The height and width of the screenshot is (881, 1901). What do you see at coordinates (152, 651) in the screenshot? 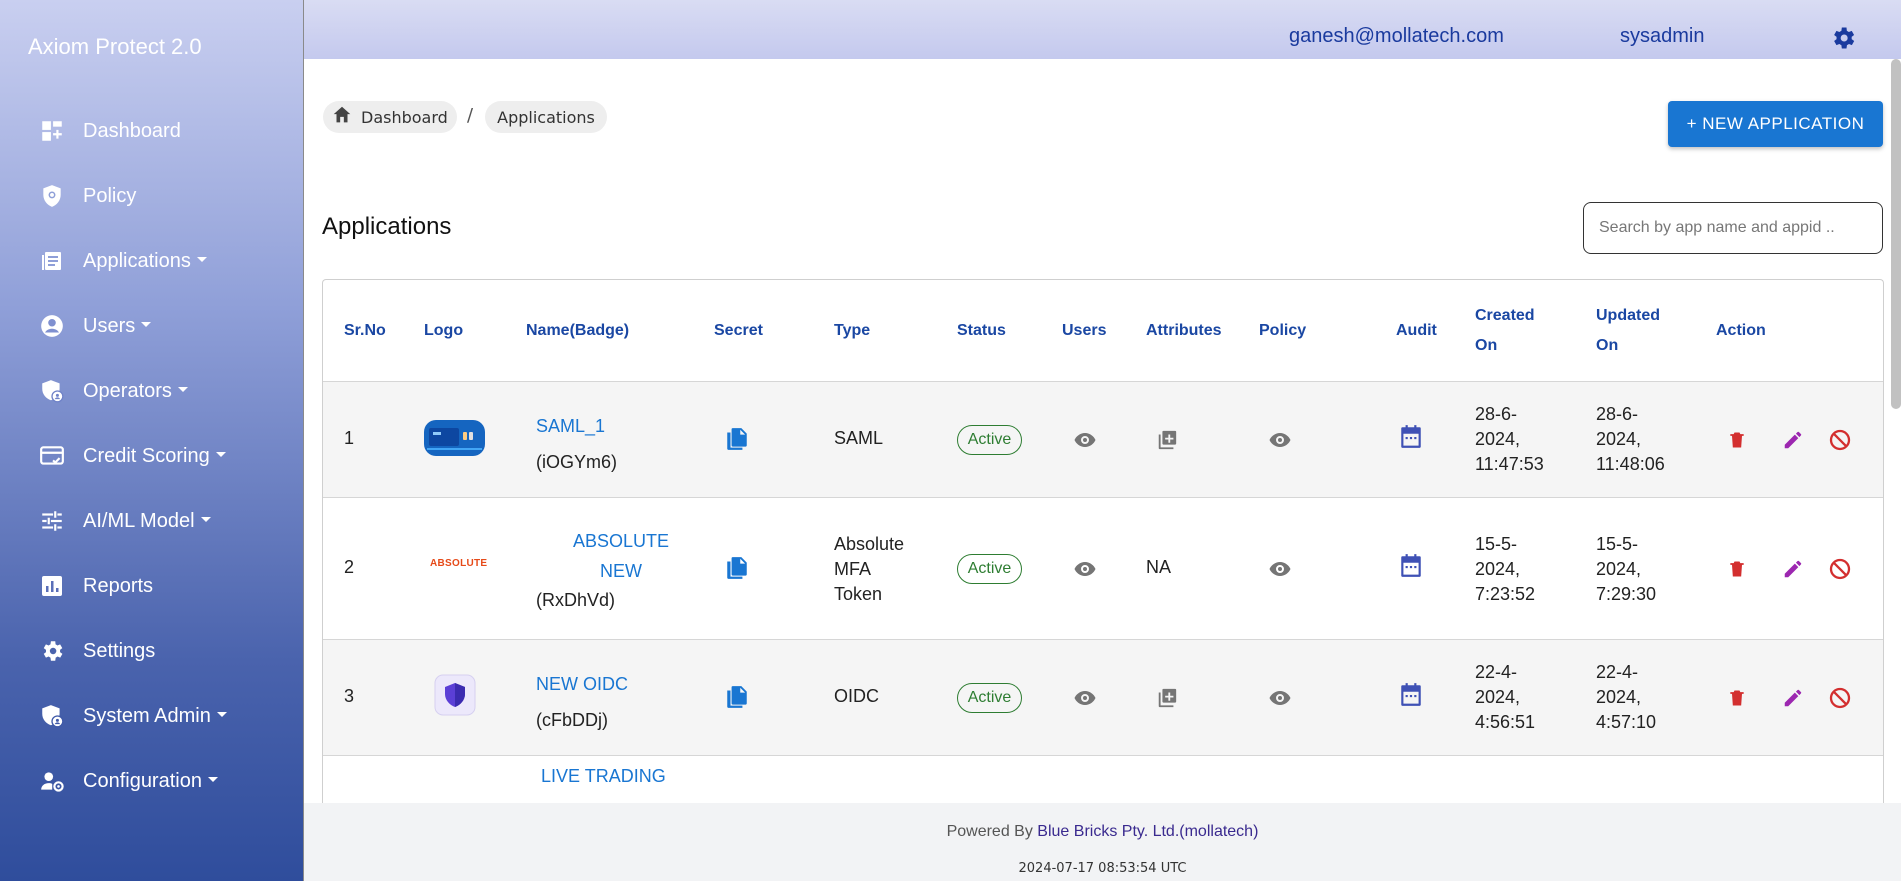
I see `sidebar-item-settings: Settings` at bounding box center [152, 651].